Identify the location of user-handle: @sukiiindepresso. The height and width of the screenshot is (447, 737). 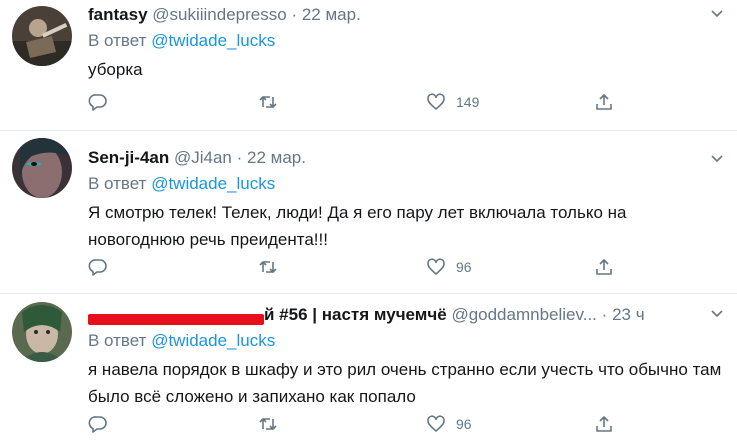
(219, 14).